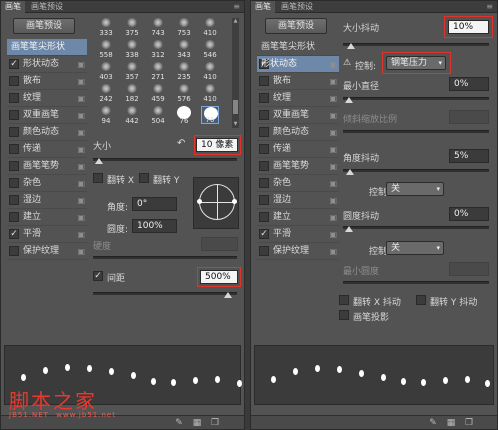 The width and height of the screenshot is (498, 430). Describe the element at coordinates (165, 293) in the screenshot. I see `spacing-slider` at that location.